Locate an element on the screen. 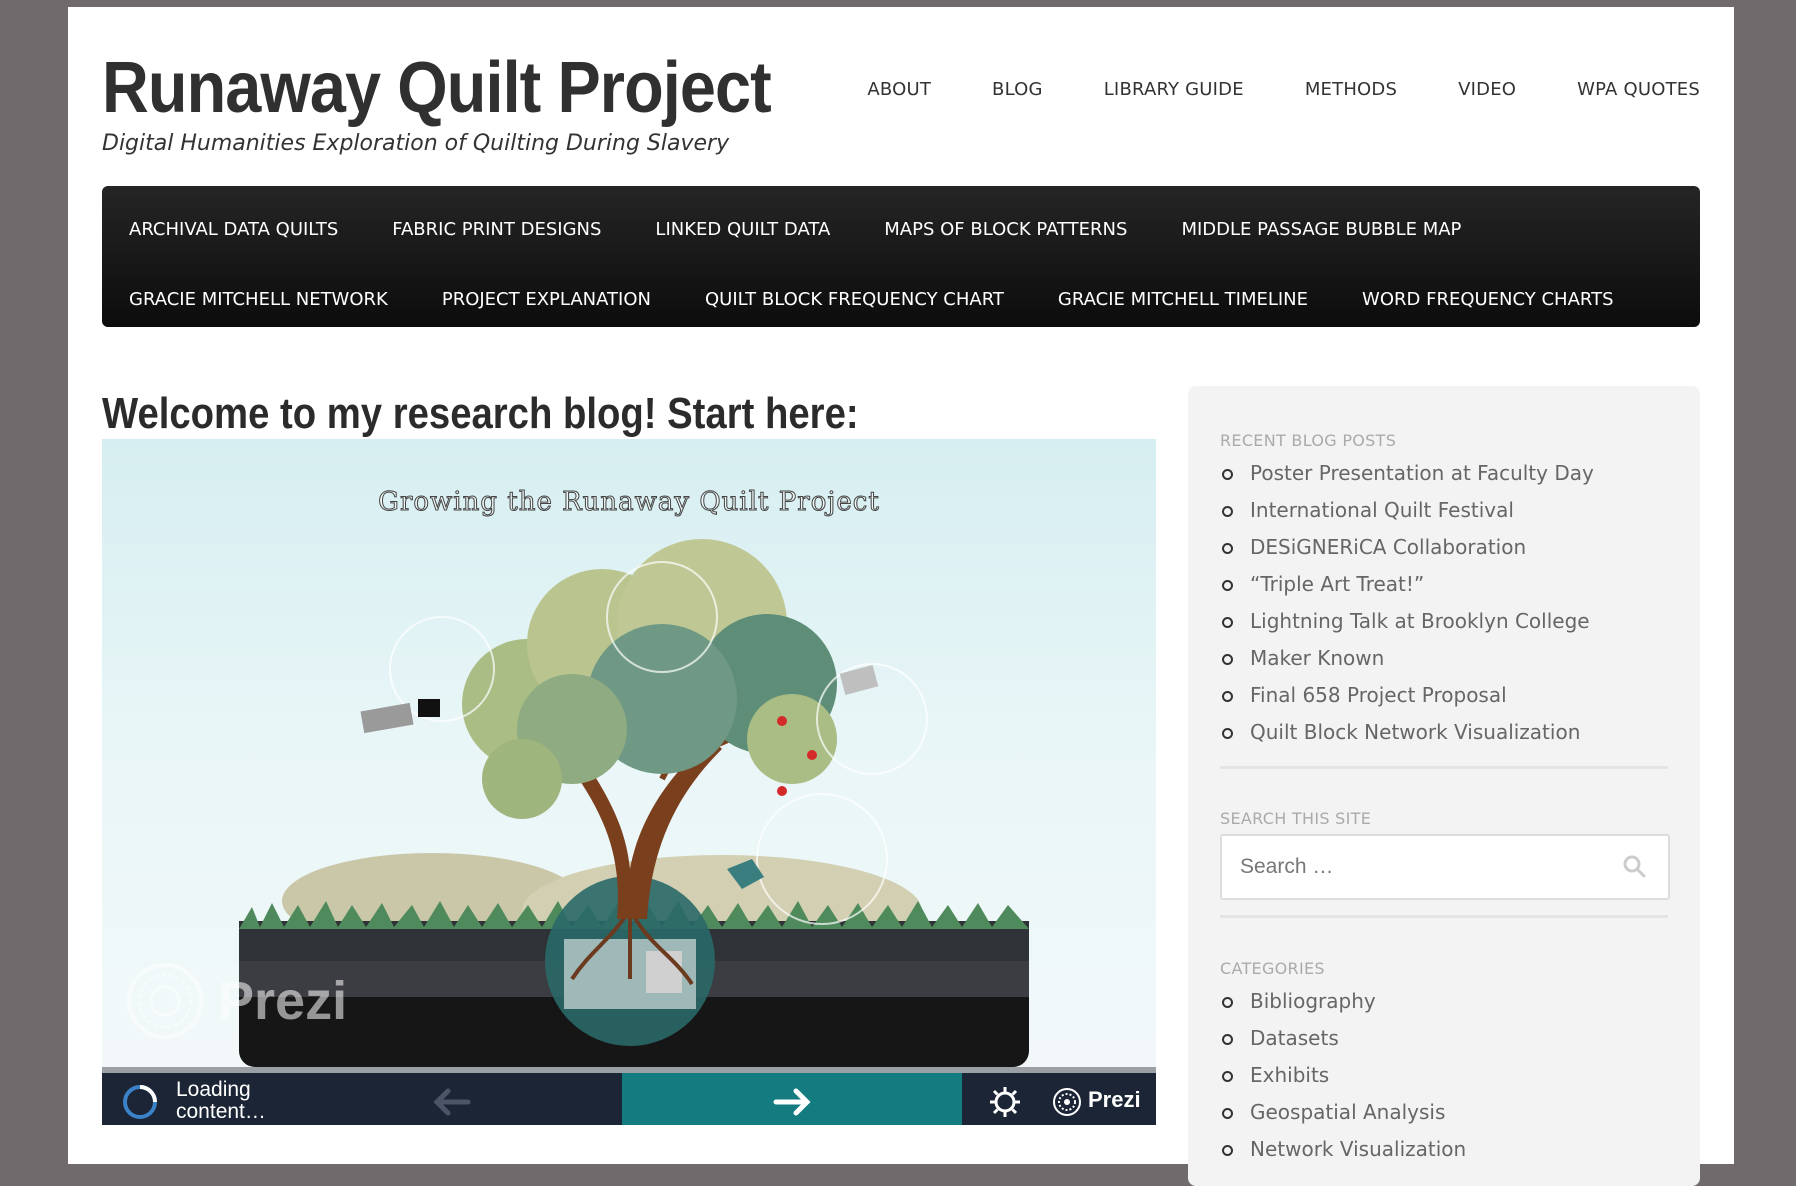  nav-gracie-mitchell-network: GRACIE MITCHELL NETWORK is located at coordinates (258, 299).